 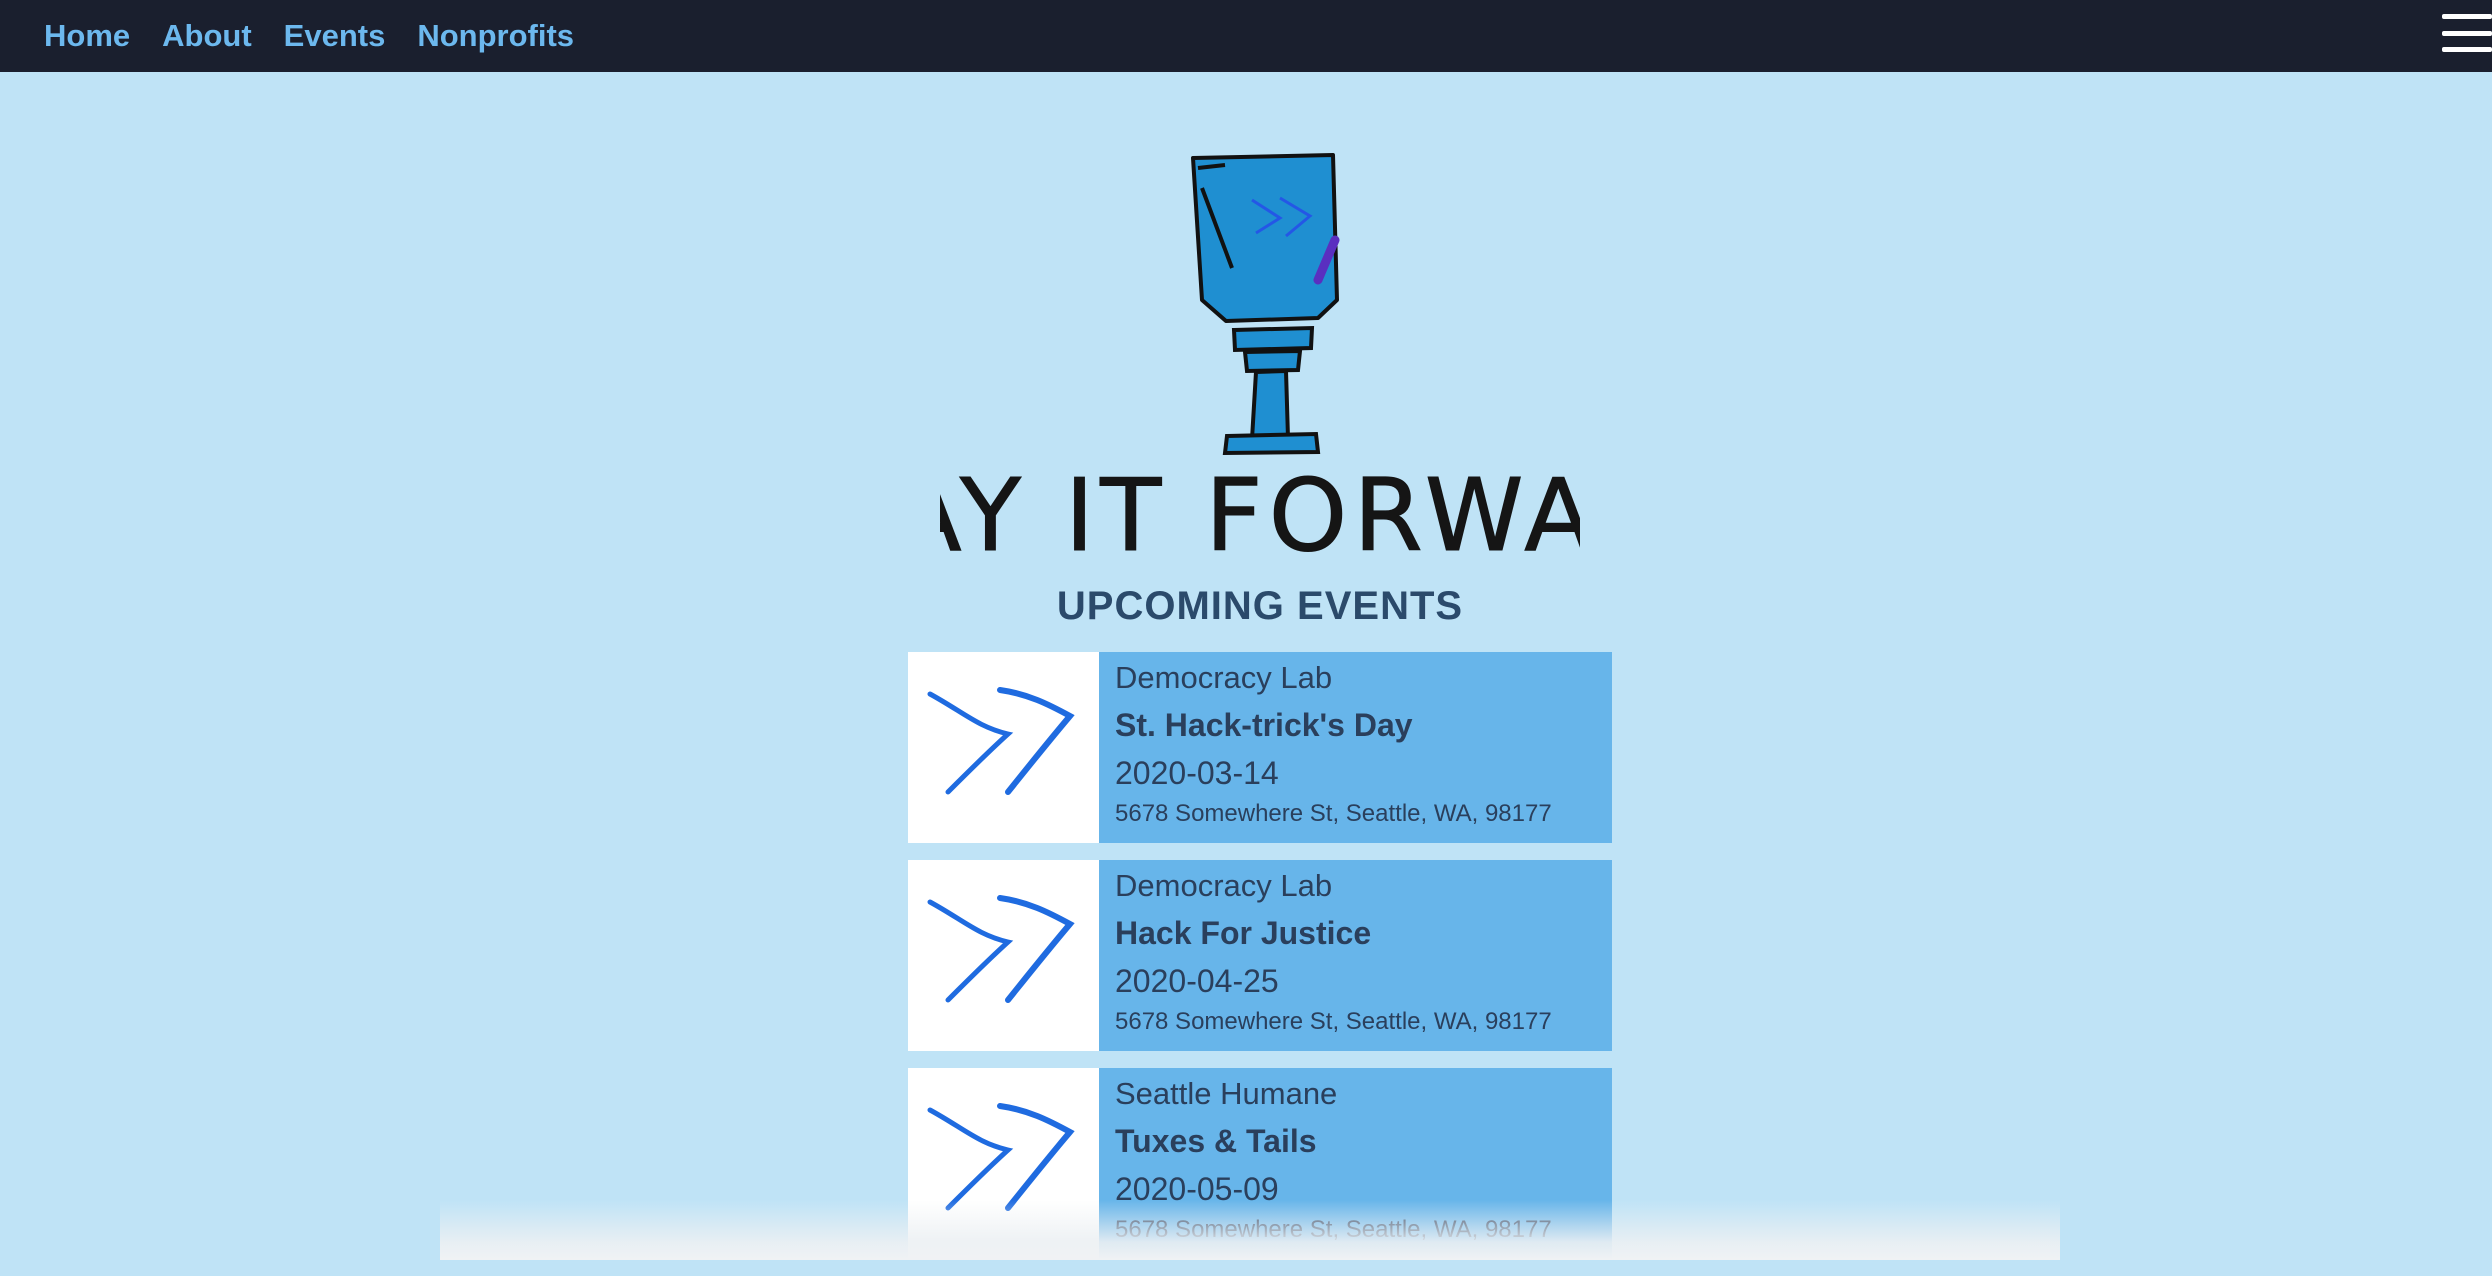 I want to click on event-org: Seattle Humane, so click(x=1226, y=1093).